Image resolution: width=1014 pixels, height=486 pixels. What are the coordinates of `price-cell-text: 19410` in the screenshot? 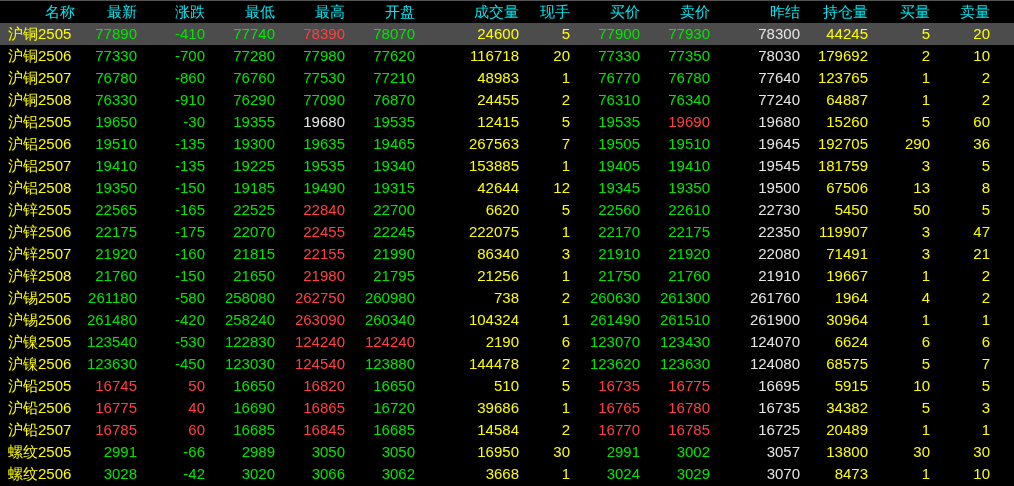 It's located at (115, 166).